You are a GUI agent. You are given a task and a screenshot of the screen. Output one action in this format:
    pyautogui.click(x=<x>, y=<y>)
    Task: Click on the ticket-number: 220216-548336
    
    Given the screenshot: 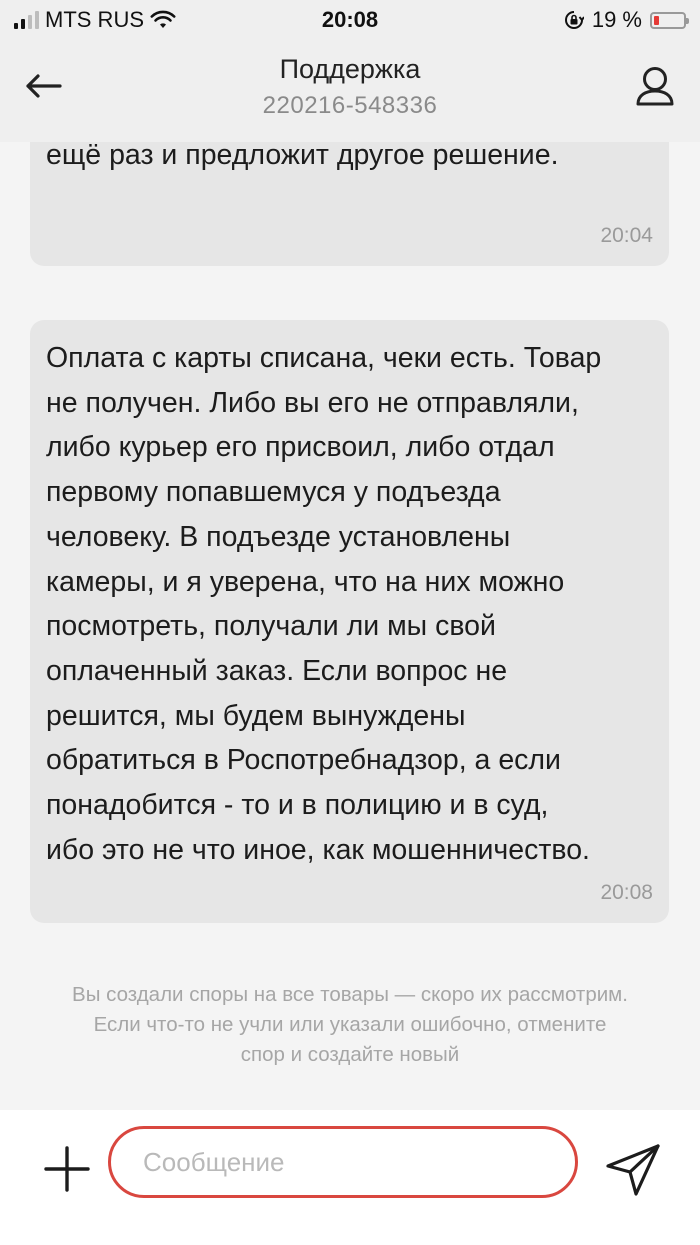 What is the action you would take?
    pyautogui.click(x=350, y=105)
    